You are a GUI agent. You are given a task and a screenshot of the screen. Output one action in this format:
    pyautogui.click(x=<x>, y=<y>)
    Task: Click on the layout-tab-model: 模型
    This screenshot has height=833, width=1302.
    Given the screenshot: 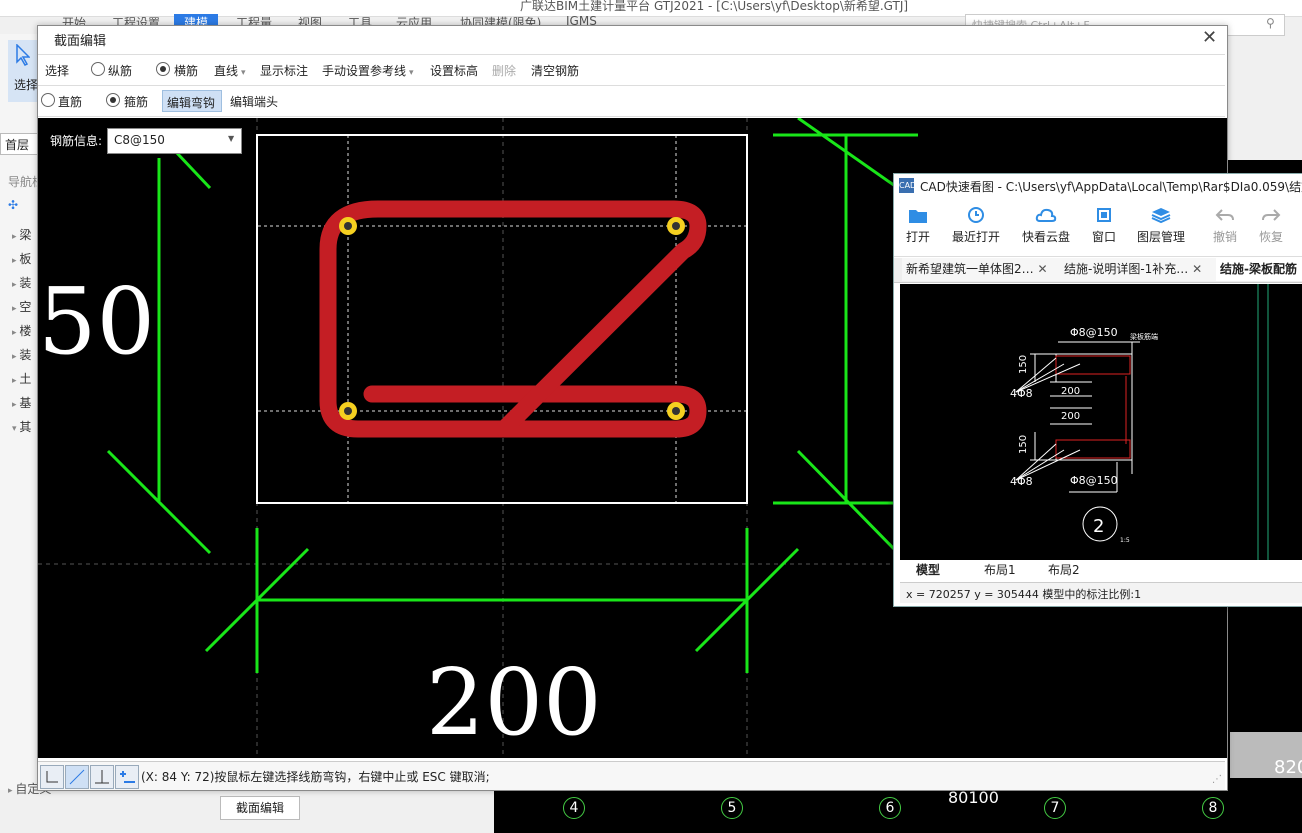 What is the action you would take?
    pyautogui.click(x=928, y=569)
    